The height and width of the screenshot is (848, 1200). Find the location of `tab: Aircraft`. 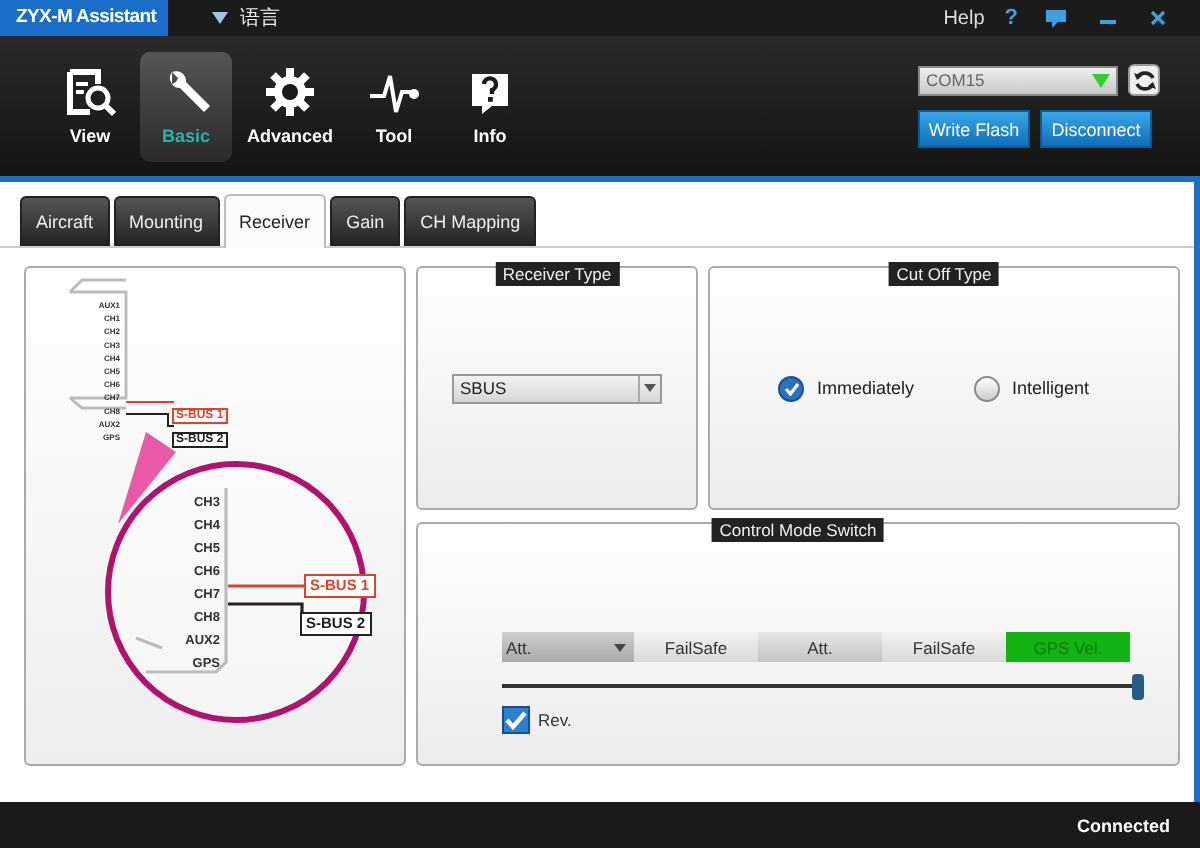

tab: Aircraft is located at coordinates (65, 221).